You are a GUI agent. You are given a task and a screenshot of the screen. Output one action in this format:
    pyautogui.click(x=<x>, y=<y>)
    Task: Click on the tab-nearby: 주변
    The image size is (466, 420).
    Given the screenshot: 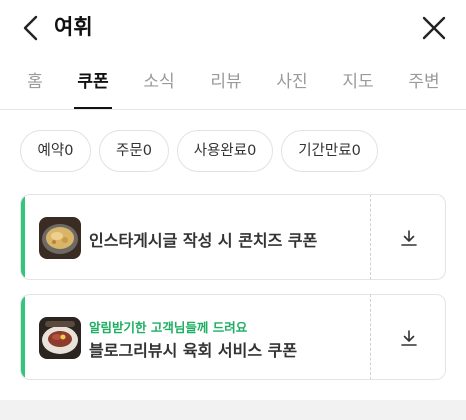 What is the action you would take?
    pyautogui.click(x=424, y=85)
    